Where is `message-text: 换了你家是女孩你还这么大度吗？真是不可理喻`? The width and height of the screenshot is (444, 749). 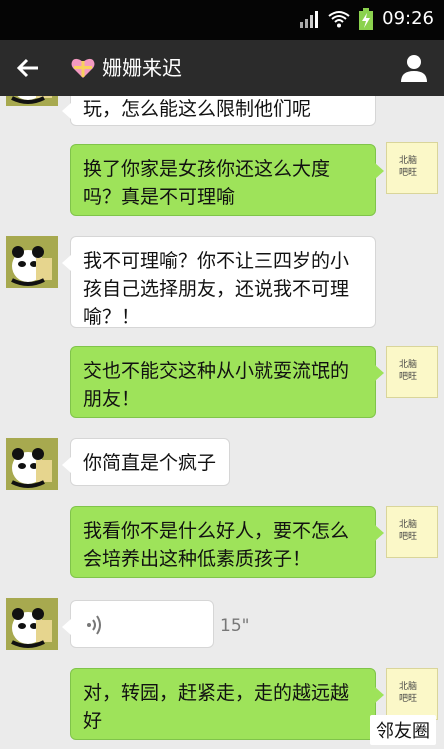 message-text: 换了你家是女孩你还这么大度吗？真是不可理喻 is located at coordinates (207, 183).